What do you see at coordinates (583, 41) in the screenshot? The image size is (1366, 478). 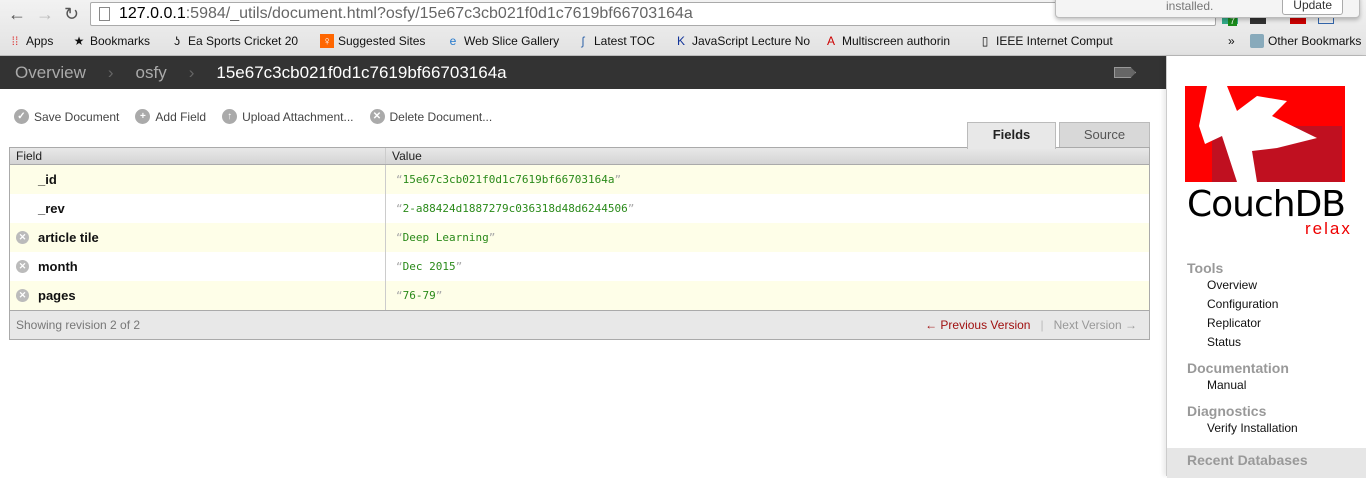 I see `toc-icon: ʃ` at bounding box center [583, 41].